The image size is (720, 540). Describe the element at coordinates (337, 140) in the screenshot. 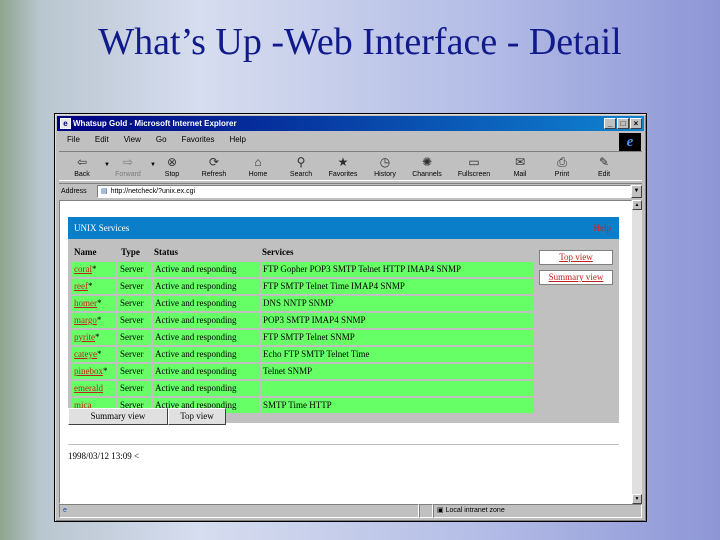

I see `menu-bar: File Edit View Go Favorites Help` at that location.